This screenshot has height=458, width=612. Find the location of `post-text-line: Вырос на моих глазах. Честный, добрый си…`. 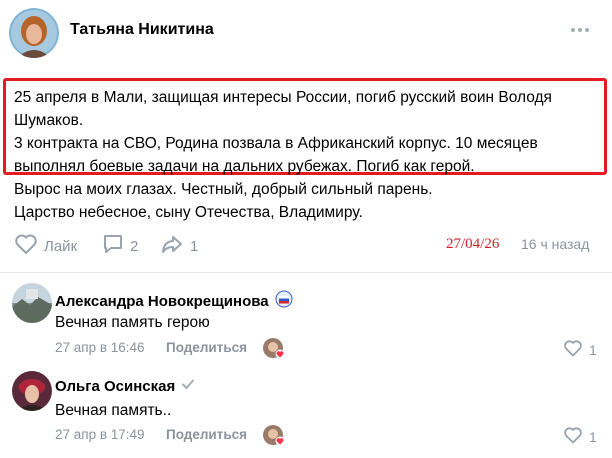

post-text-line: Вырос на моих глазах. Честный, добрый си… is located at coordinates (223, 189).